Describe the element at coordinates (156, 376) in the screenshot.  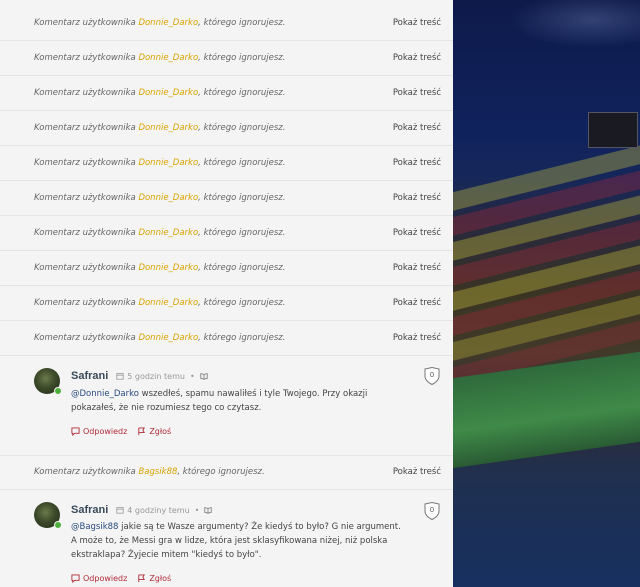
I see `comment-time: 5 godzin temu` at that location.